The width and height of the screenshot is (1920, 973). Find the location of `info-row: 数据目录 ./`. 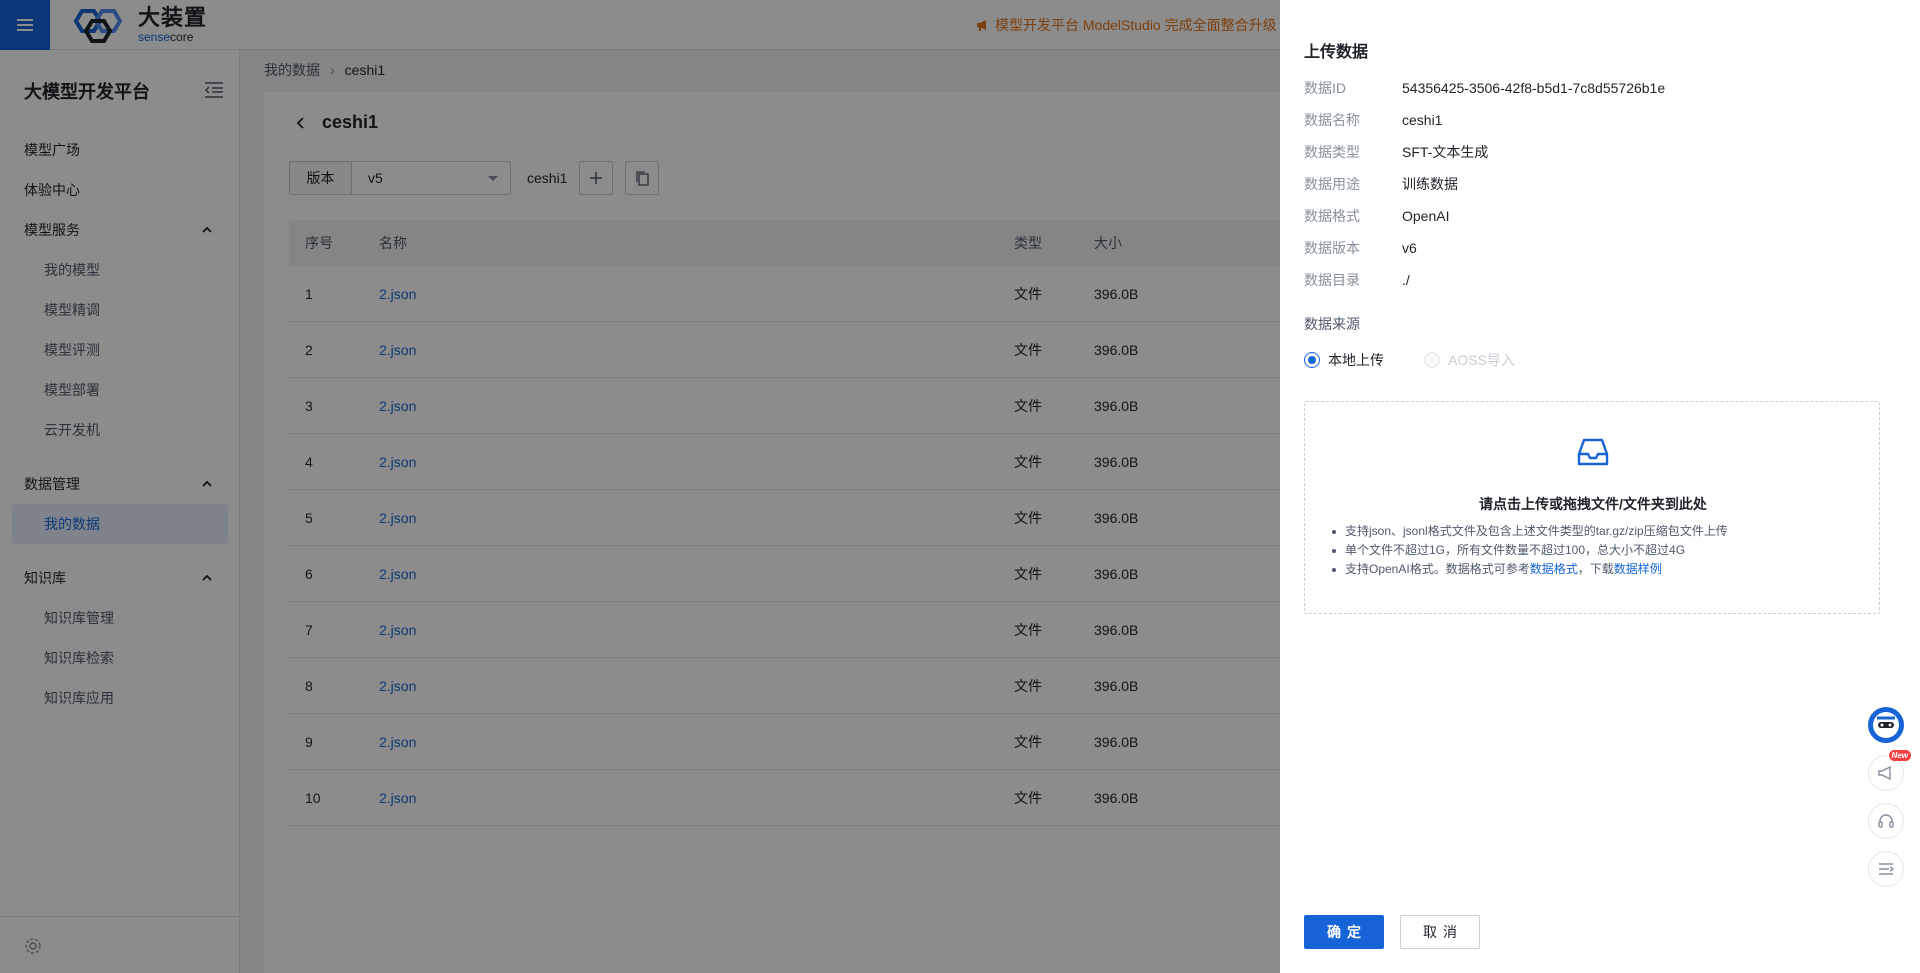

info-row: 数据目录 ./ is located at coordinates (1484, 280).